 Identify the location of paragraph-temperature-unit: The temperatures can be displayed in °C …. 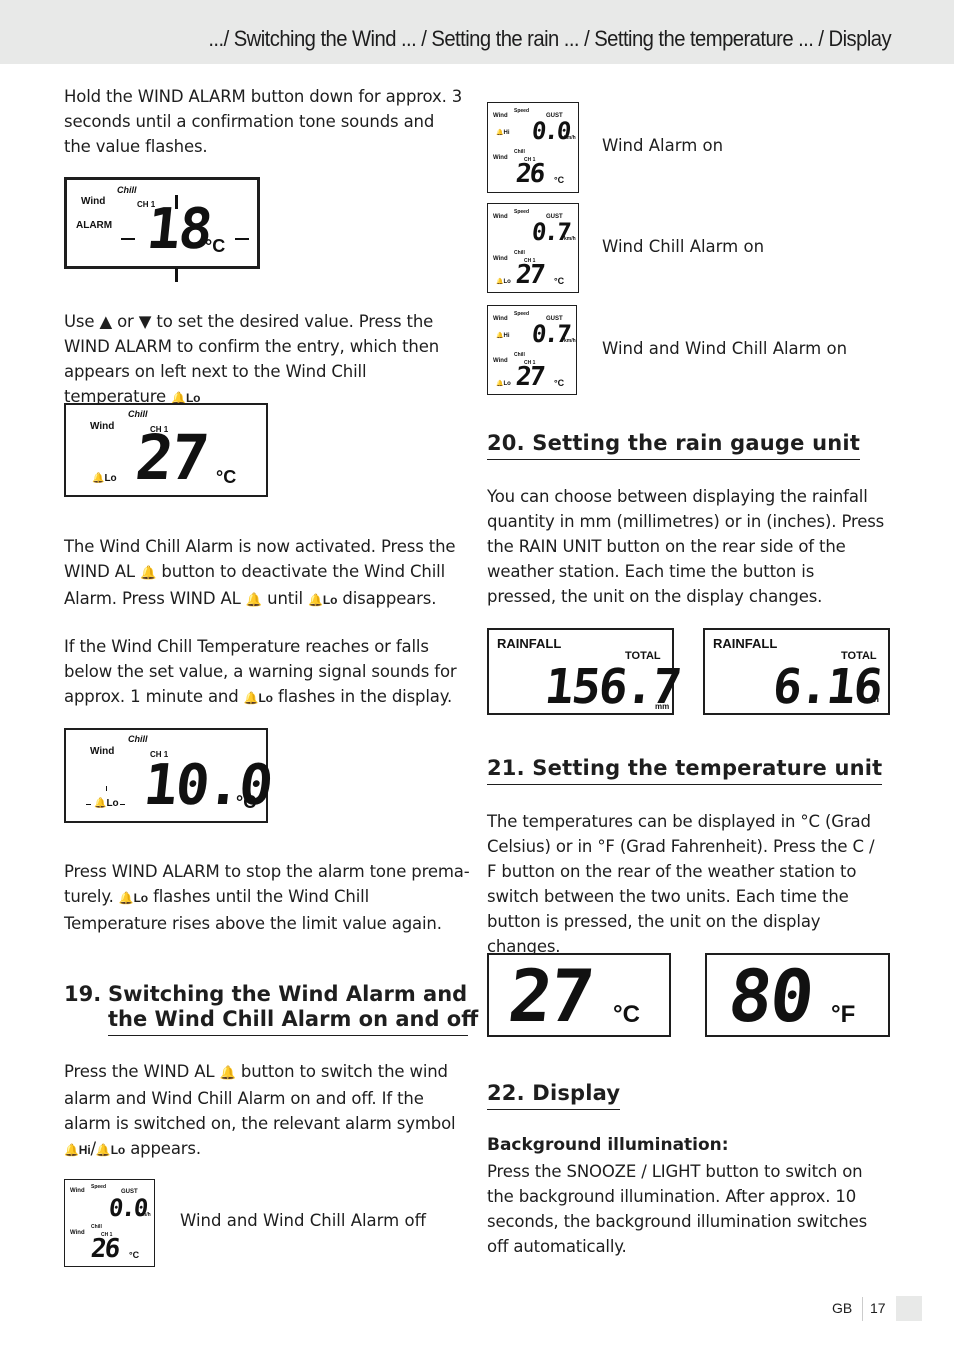
(681, 884).